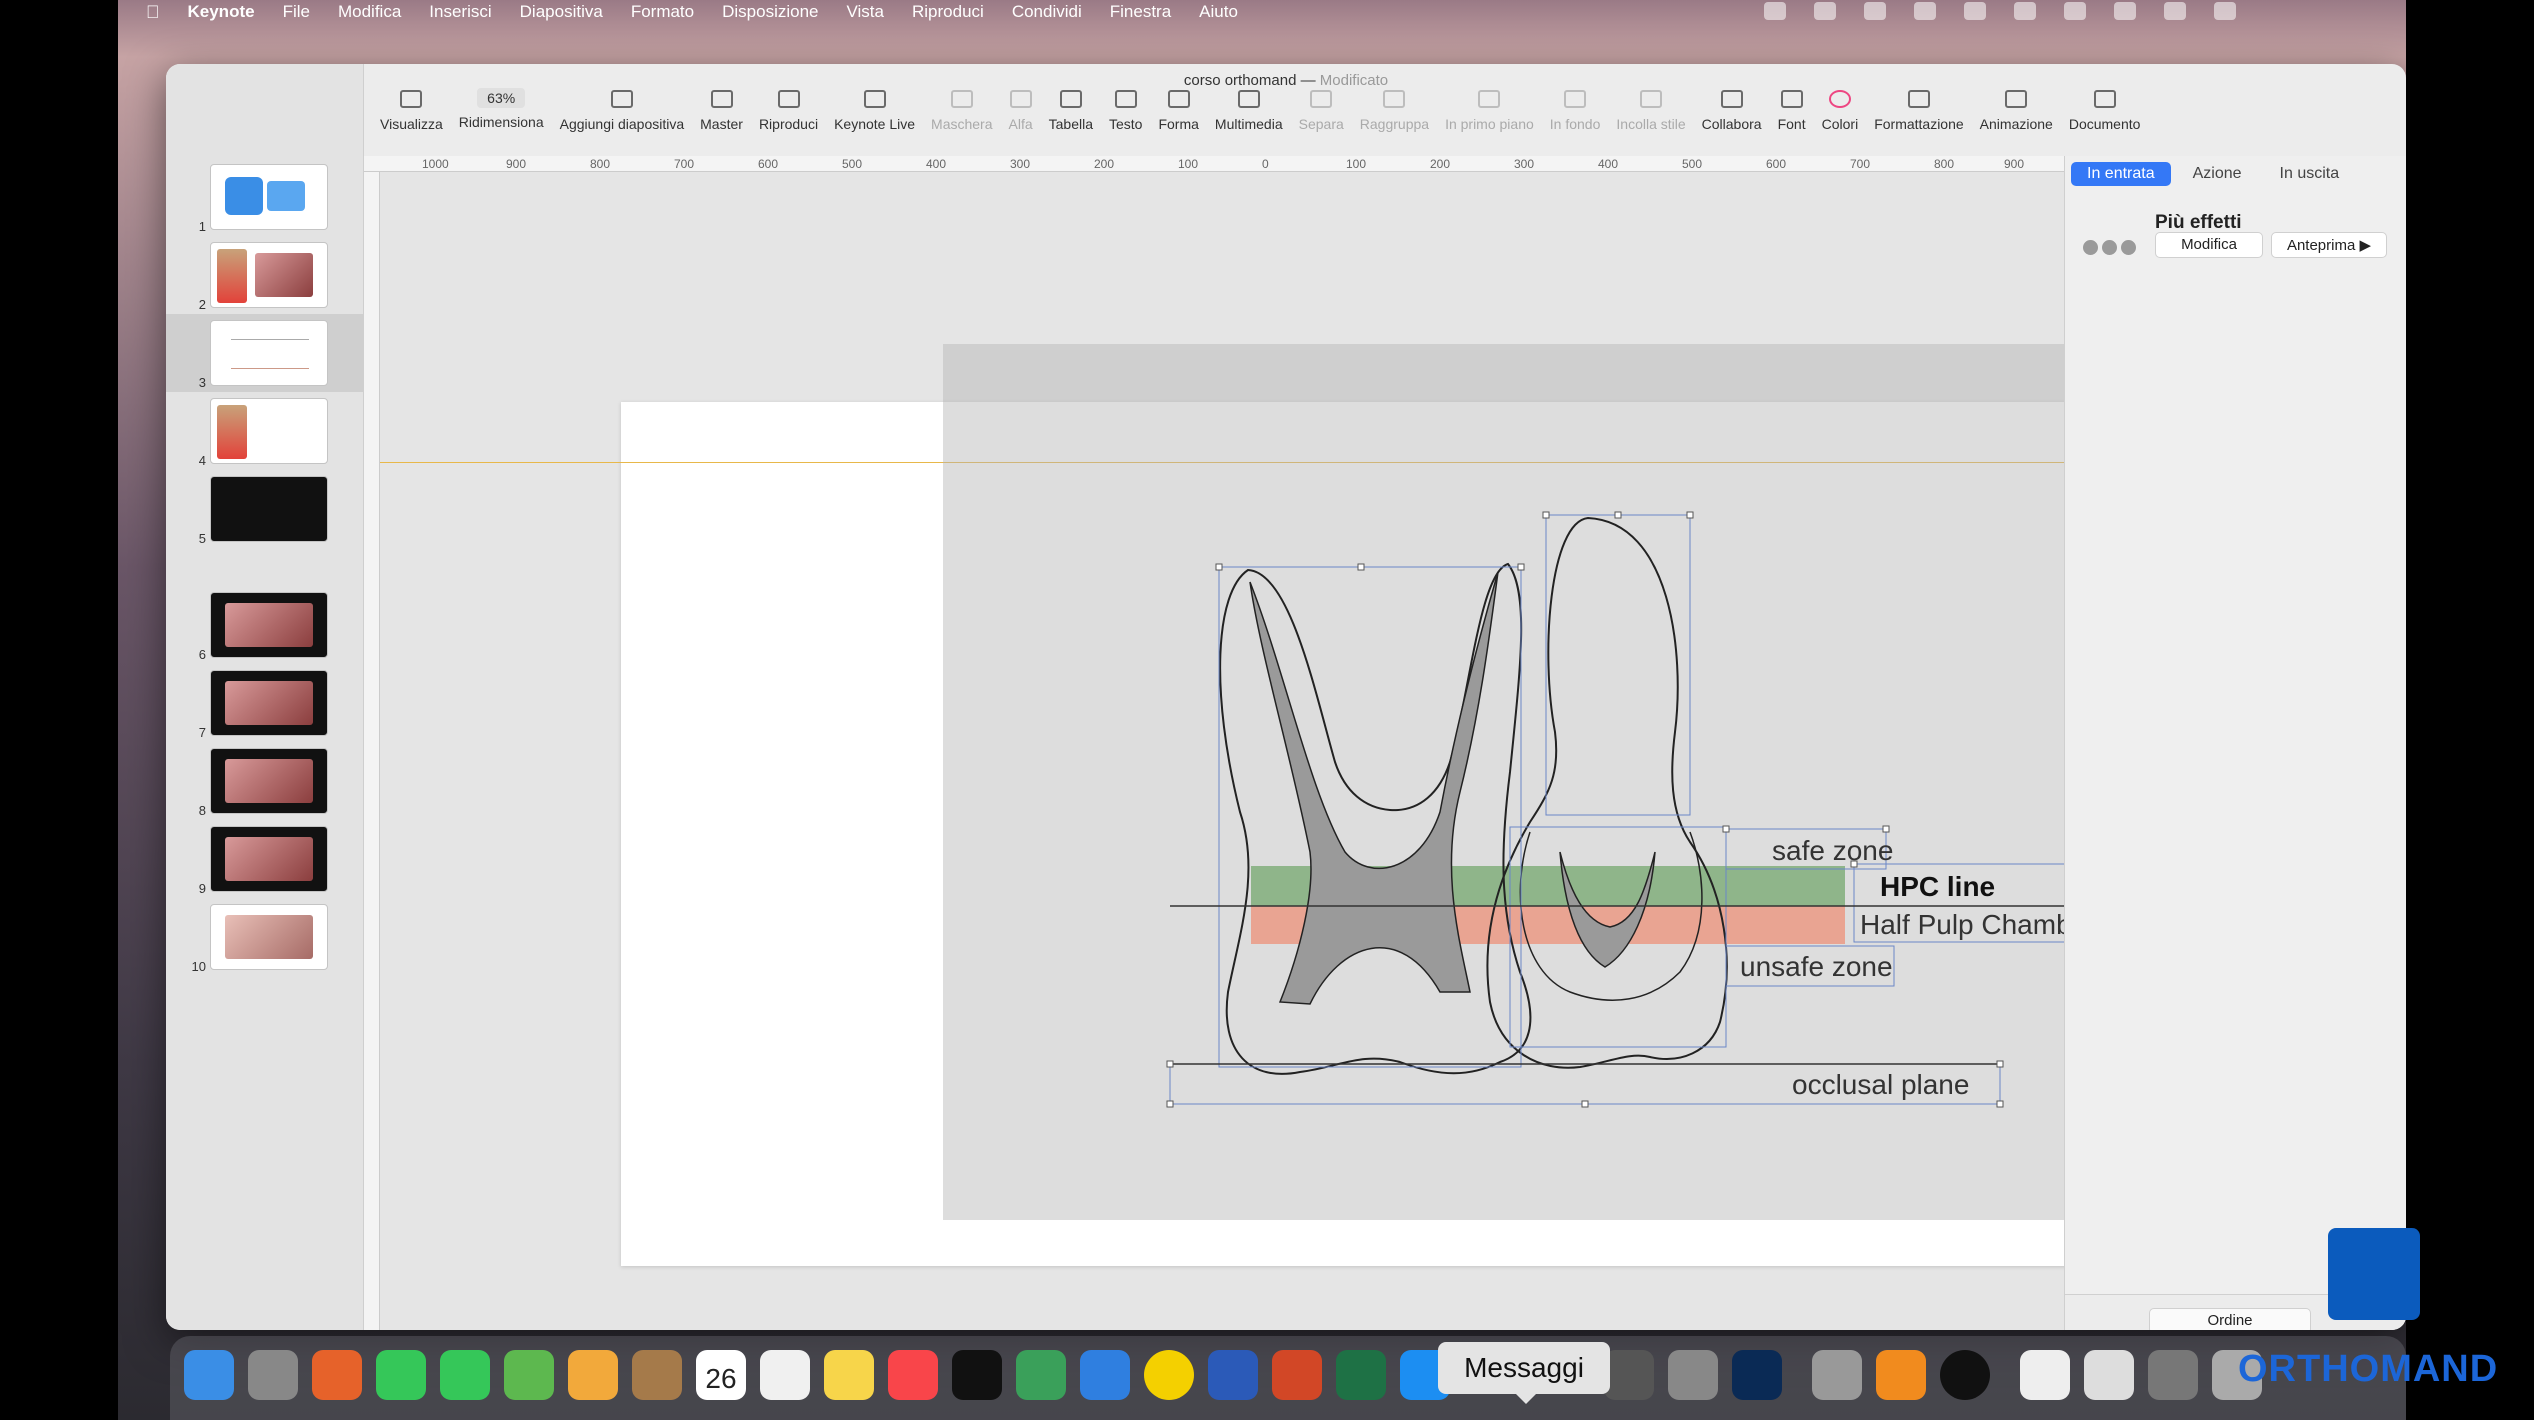 The width and height of the screenshot is (2534, 1420). Describe the element at coordinates (265, 431) in the screenshot. I see `slide-thumbnail: 4` at that location.